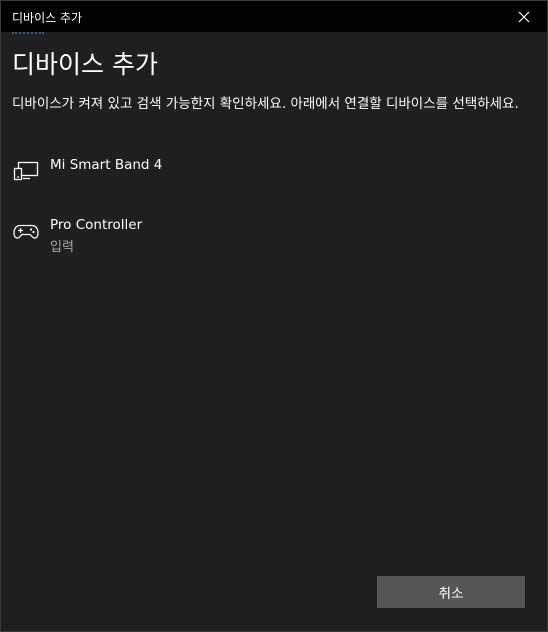 The width and height of the screenshot is (548, 632). I want to click on close-button, so click(524, 16).